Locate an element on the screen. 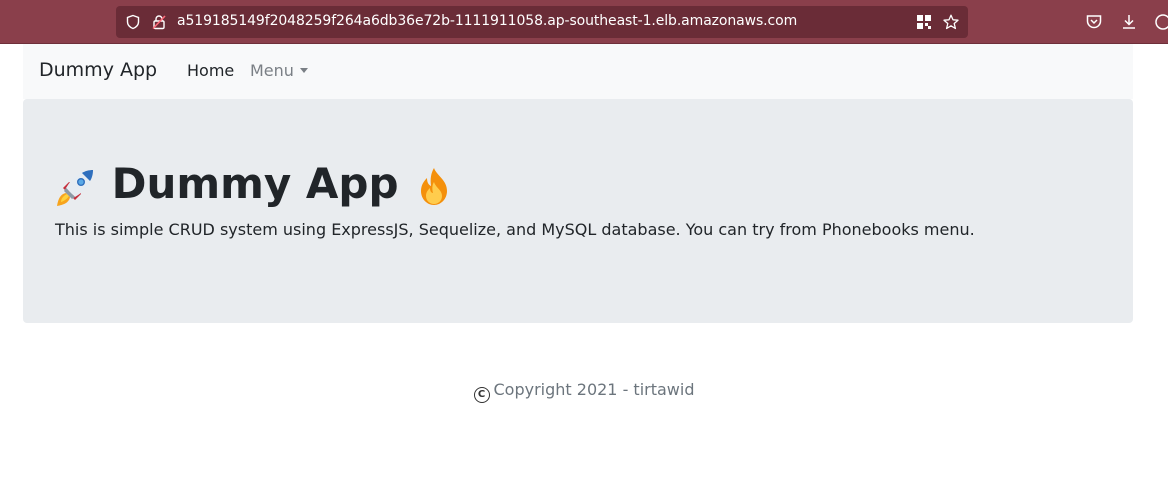 This screenshot has height=488, width=1168. nav-item-home: Home is located at coordinates (210, 70).